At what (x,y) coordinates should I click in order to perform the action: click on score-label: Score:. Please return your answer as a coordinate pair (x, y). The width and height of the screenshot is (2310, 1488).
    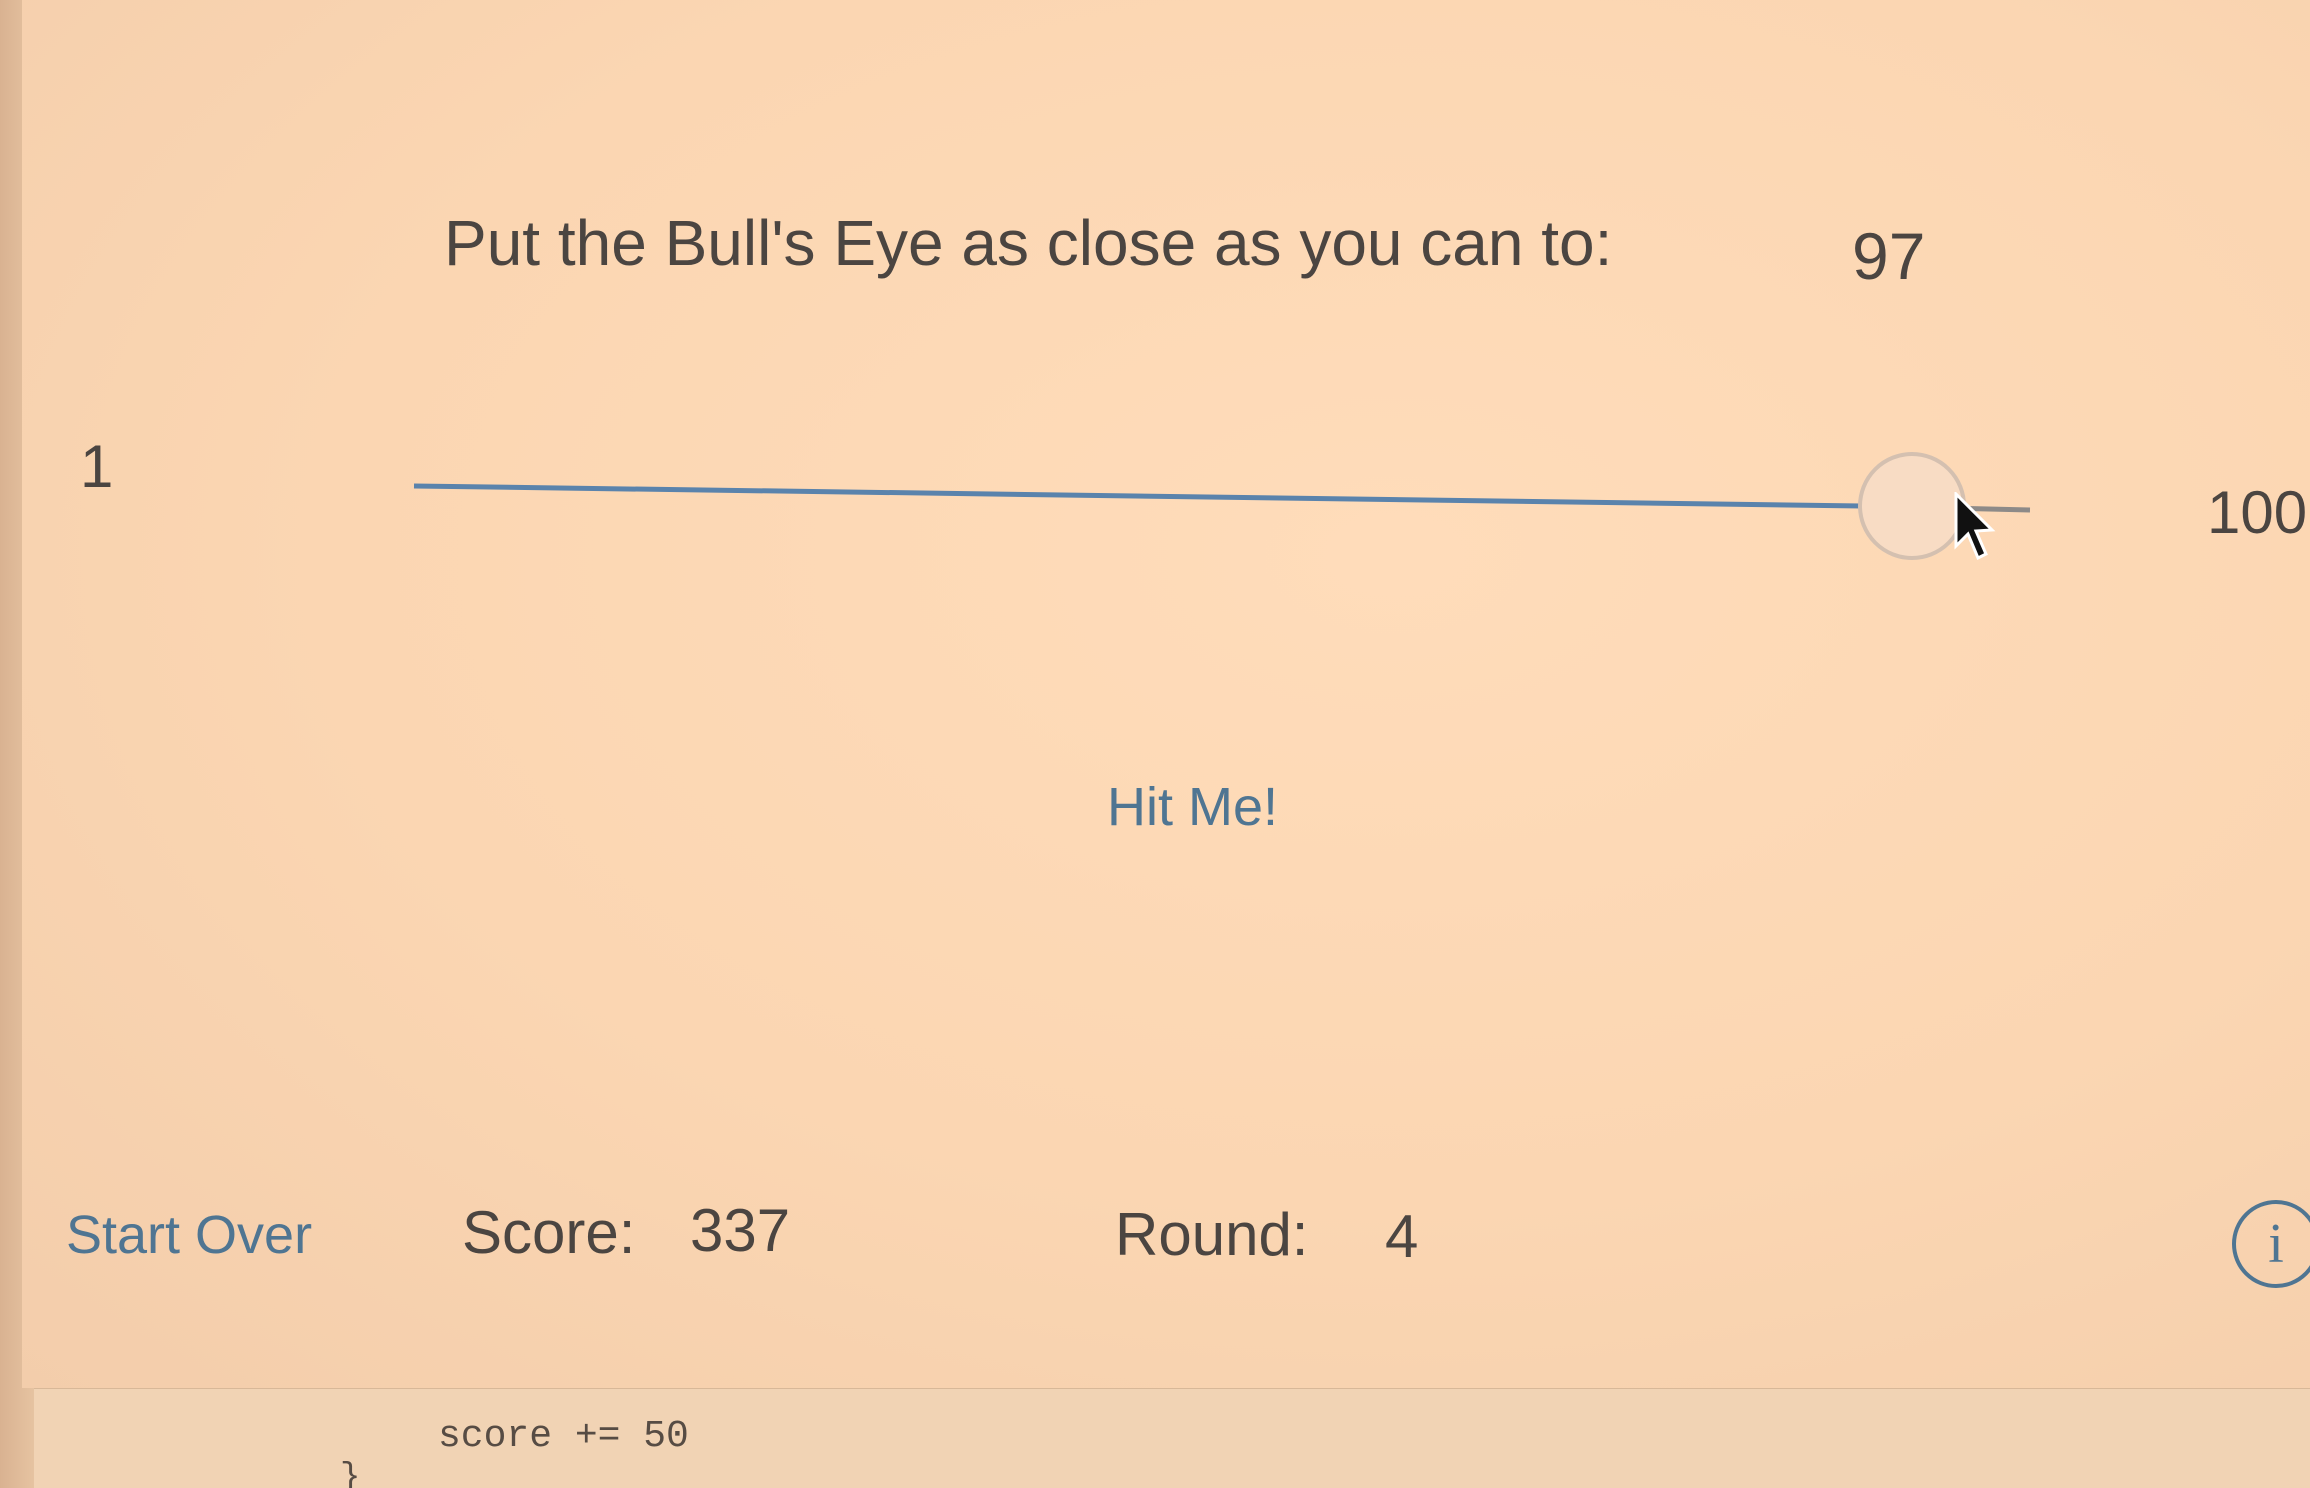
    Looking at the image, I should click on (549, 1232).